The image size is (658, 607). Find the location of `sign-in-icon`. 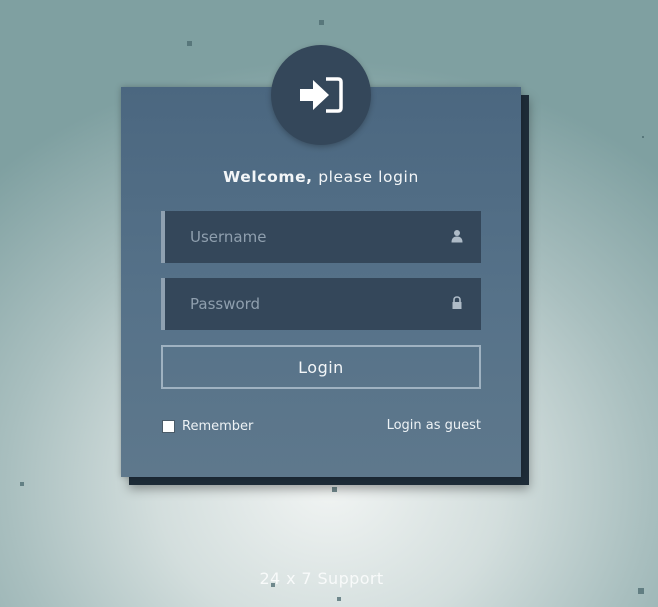

sign-in-icon is located at coordinates (321, 95).